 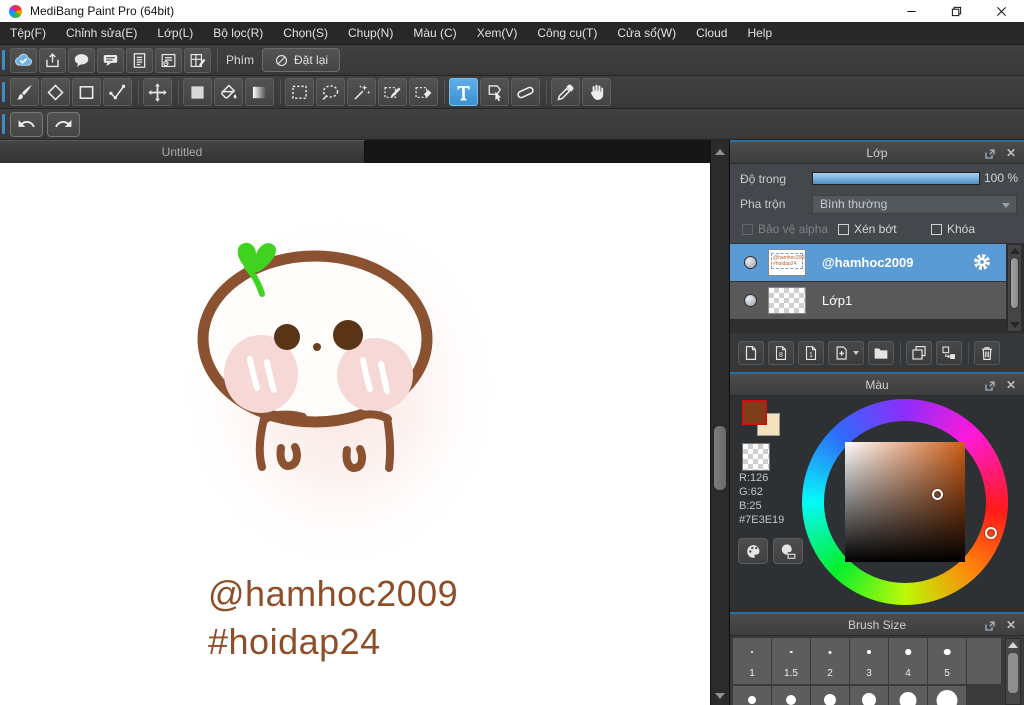 I want to click on brush-size-cell: 5, so click(x=947, y=661).